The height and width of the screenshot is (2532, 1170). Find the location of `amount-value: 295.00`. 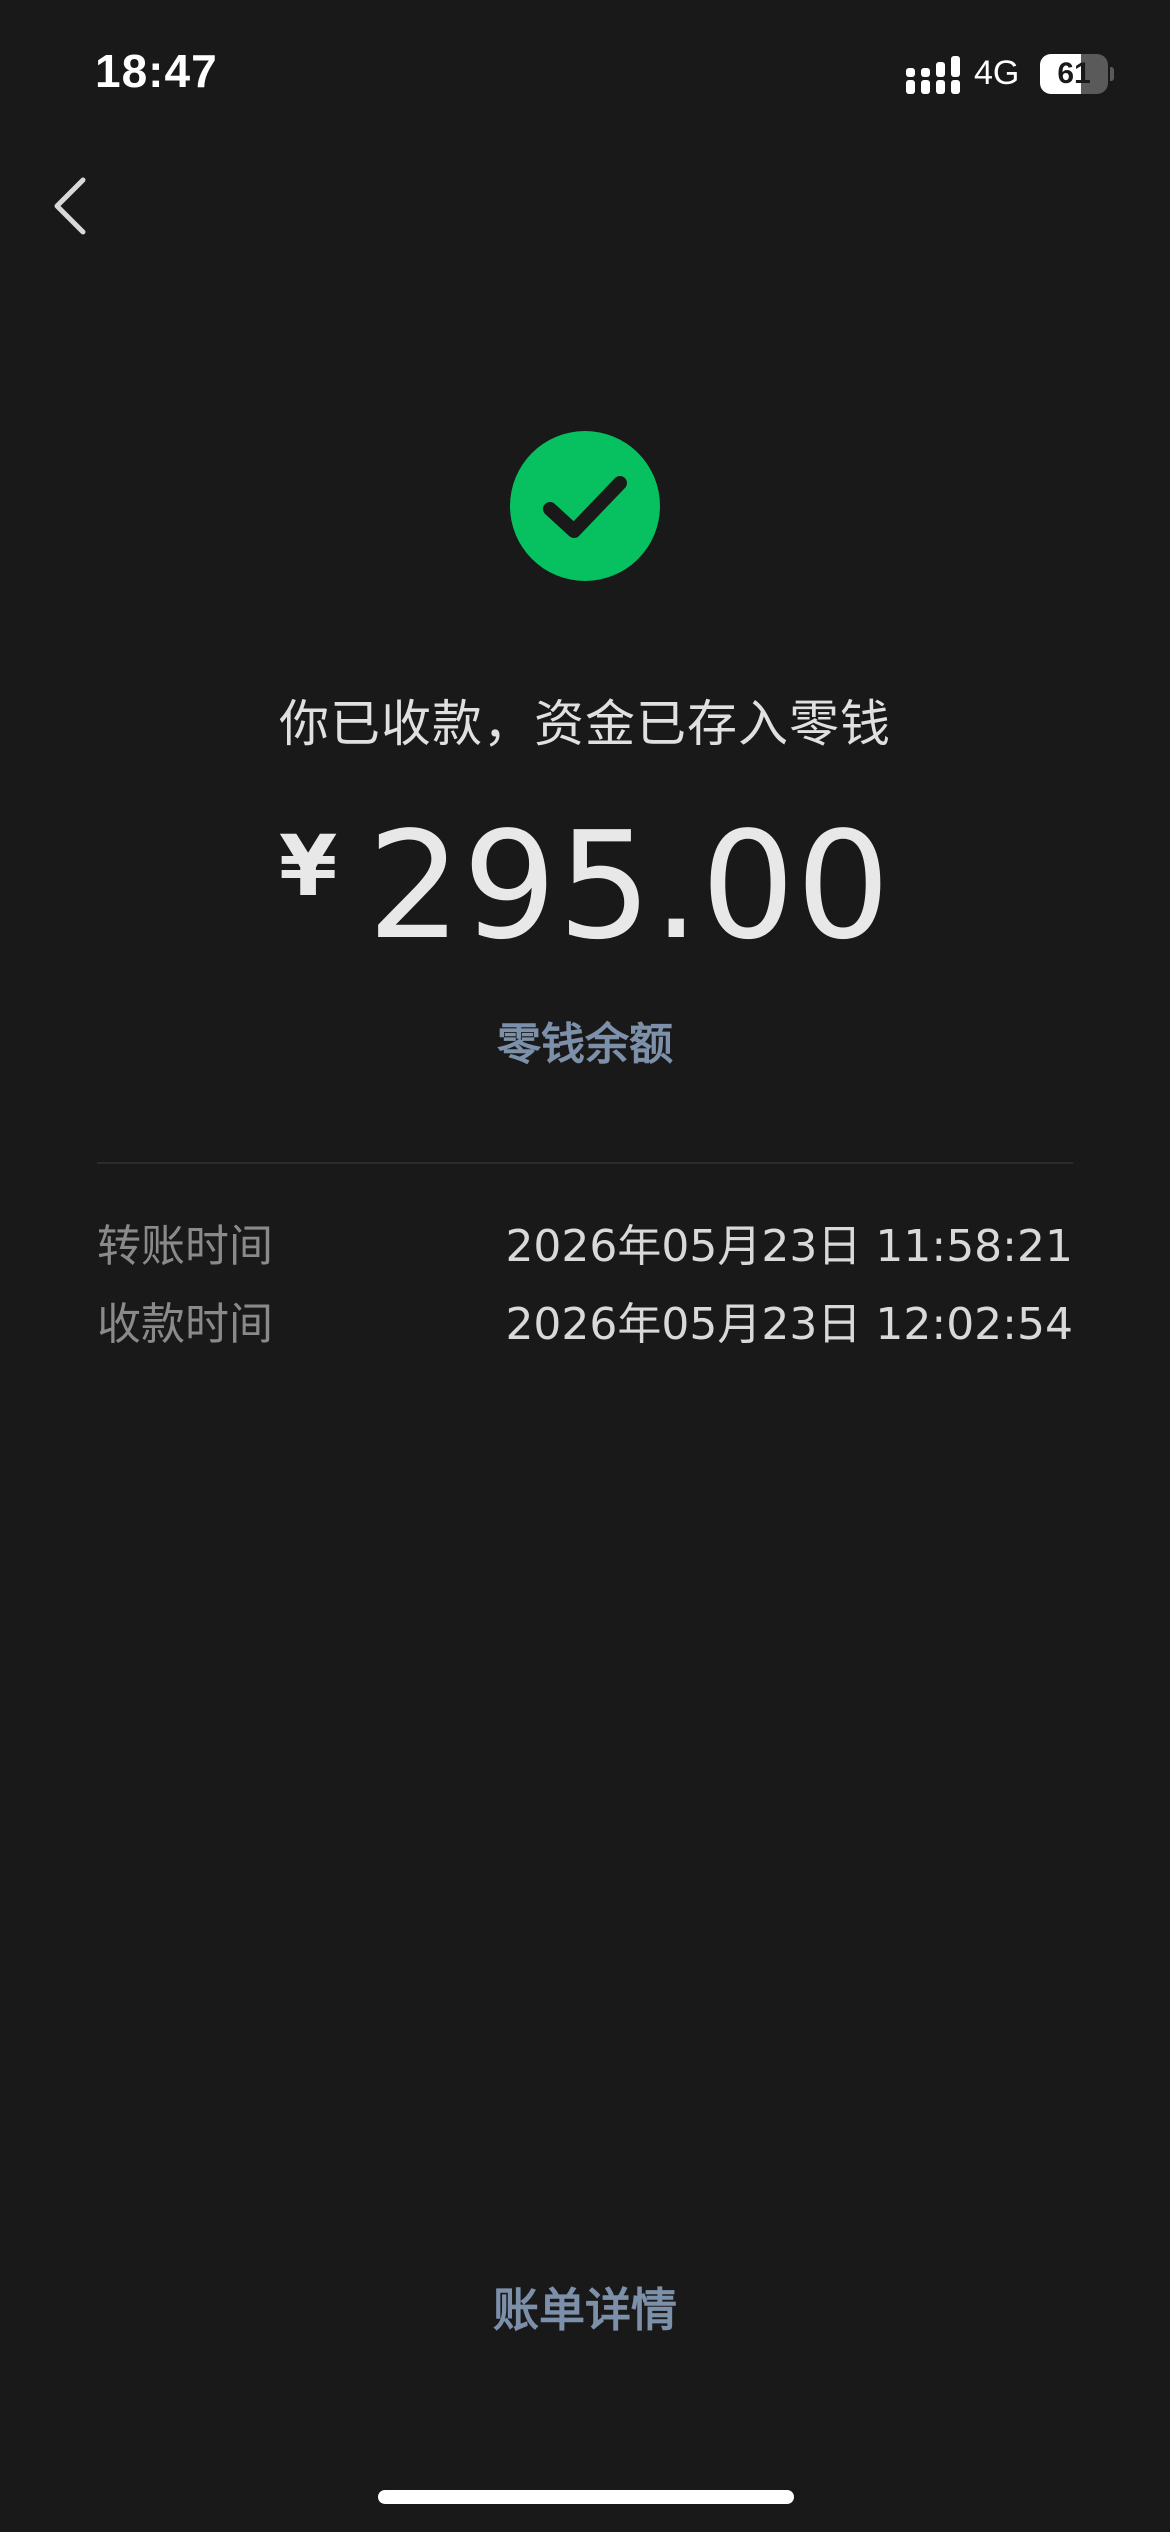

amount-value: 295.00 is located at coordinates (629, 886).